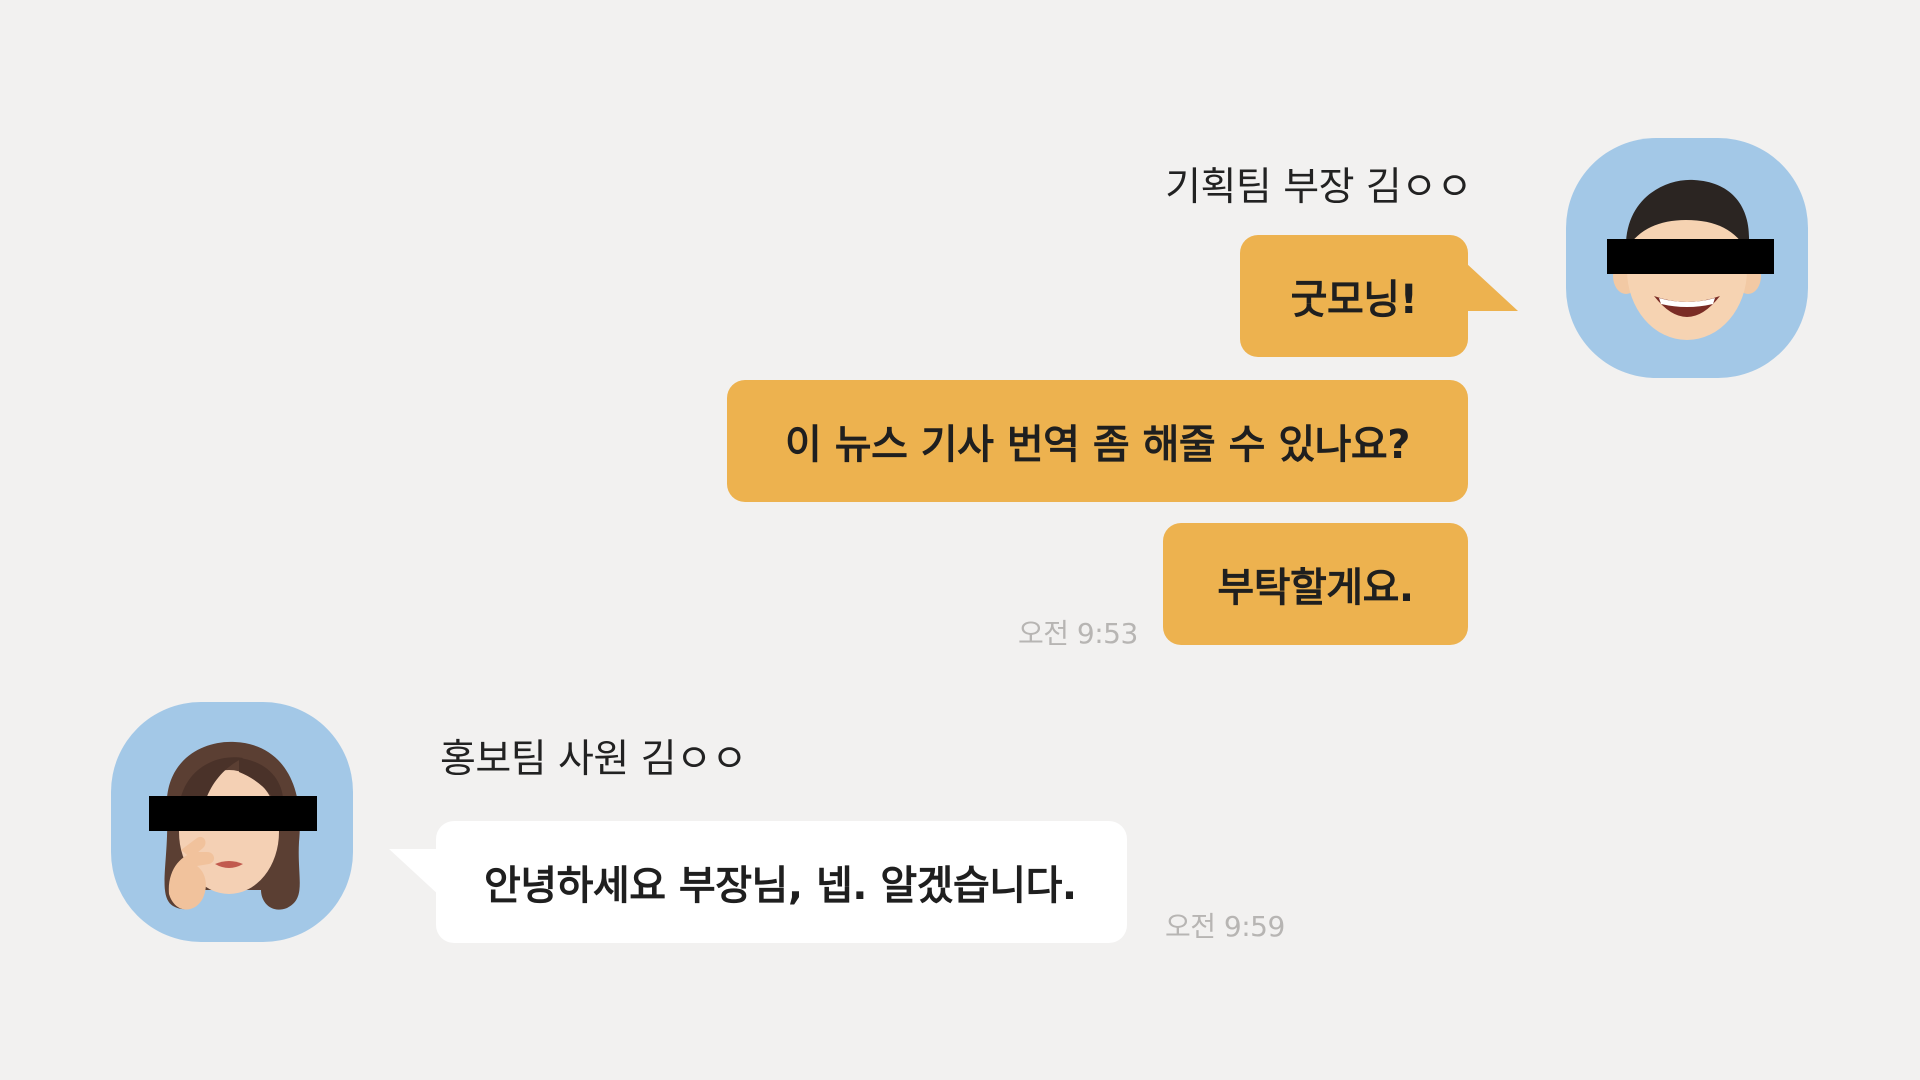 This screenshot has height=1080, width=1920. What do you see at coordinates (1318, 187) in the screenshot?
I see `sender-name: 기획팀 부장 김ㅇㅇ` at bounding box center [1318, 187].